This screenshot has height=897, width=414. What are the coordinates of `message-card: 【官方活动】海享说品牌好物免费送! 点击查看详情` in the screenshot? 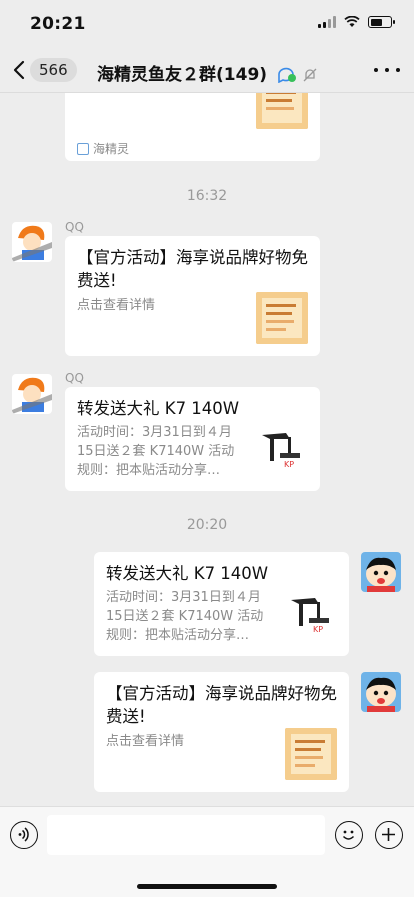 It's located at (192, 296).